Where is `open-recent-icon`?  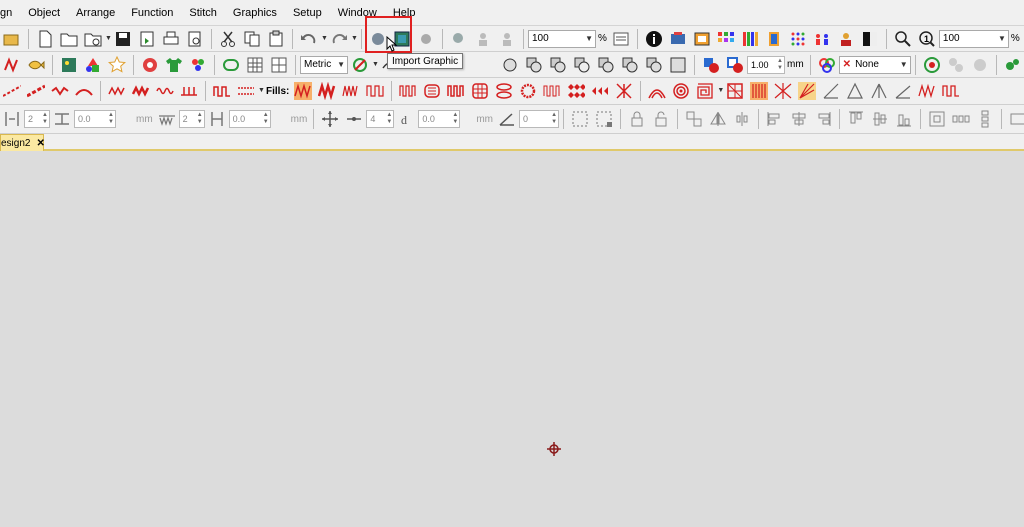
open-recent-icon is located at coordinates (93, 39).